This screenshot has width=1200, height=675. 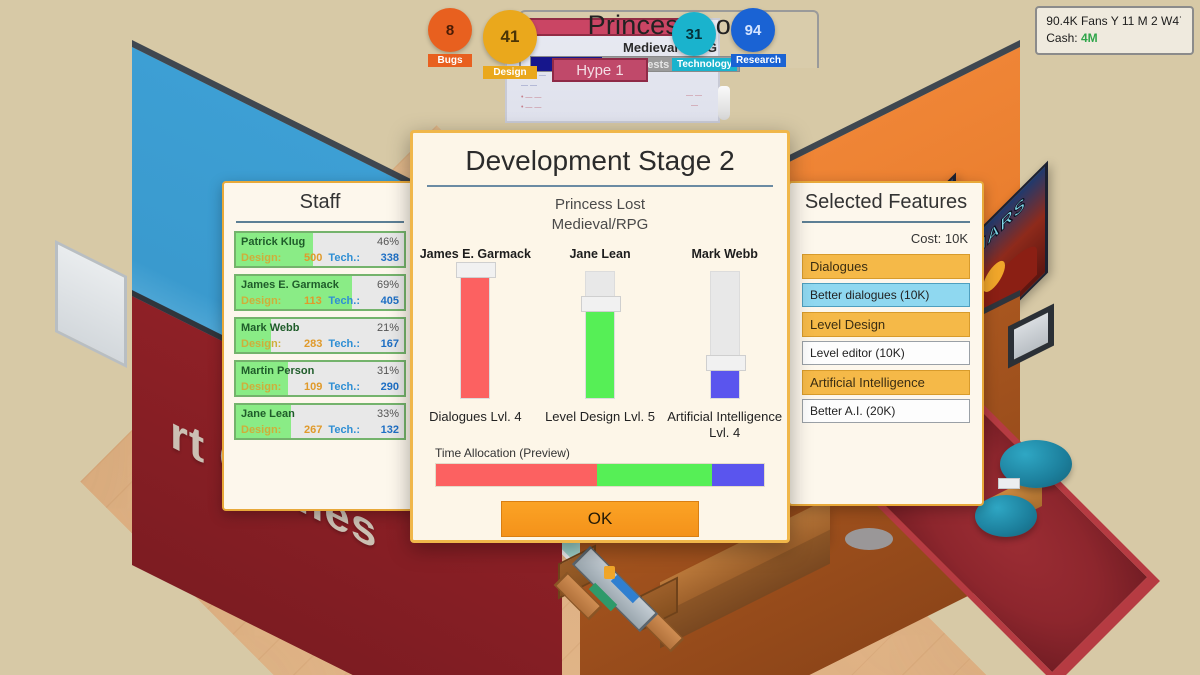 I want to click on dialog-title: Development Stage 2, so click(x=600, y=160).